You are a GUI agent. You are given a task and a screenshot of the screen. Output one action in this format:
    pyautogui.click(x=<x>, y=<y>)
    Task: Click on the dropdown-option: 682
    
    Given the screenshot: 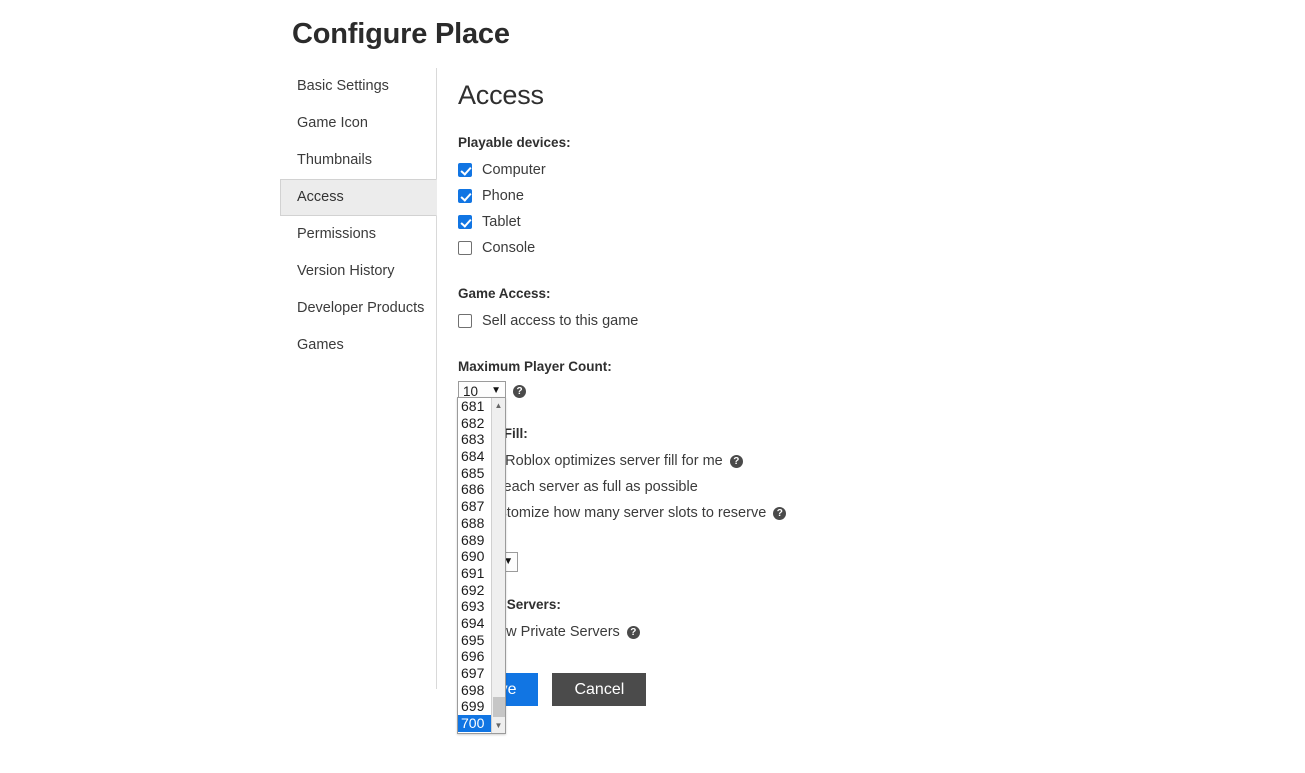 What is the action you would take?
    pyautogui.click(x=474, y=423)
    